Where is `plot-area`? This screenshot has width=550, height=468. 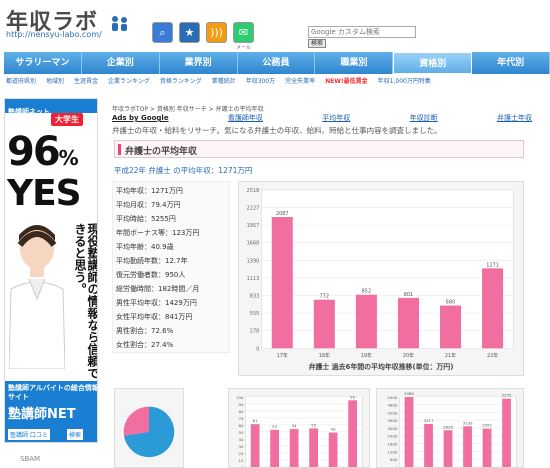 plot-area is located at coordinates (458, 431).